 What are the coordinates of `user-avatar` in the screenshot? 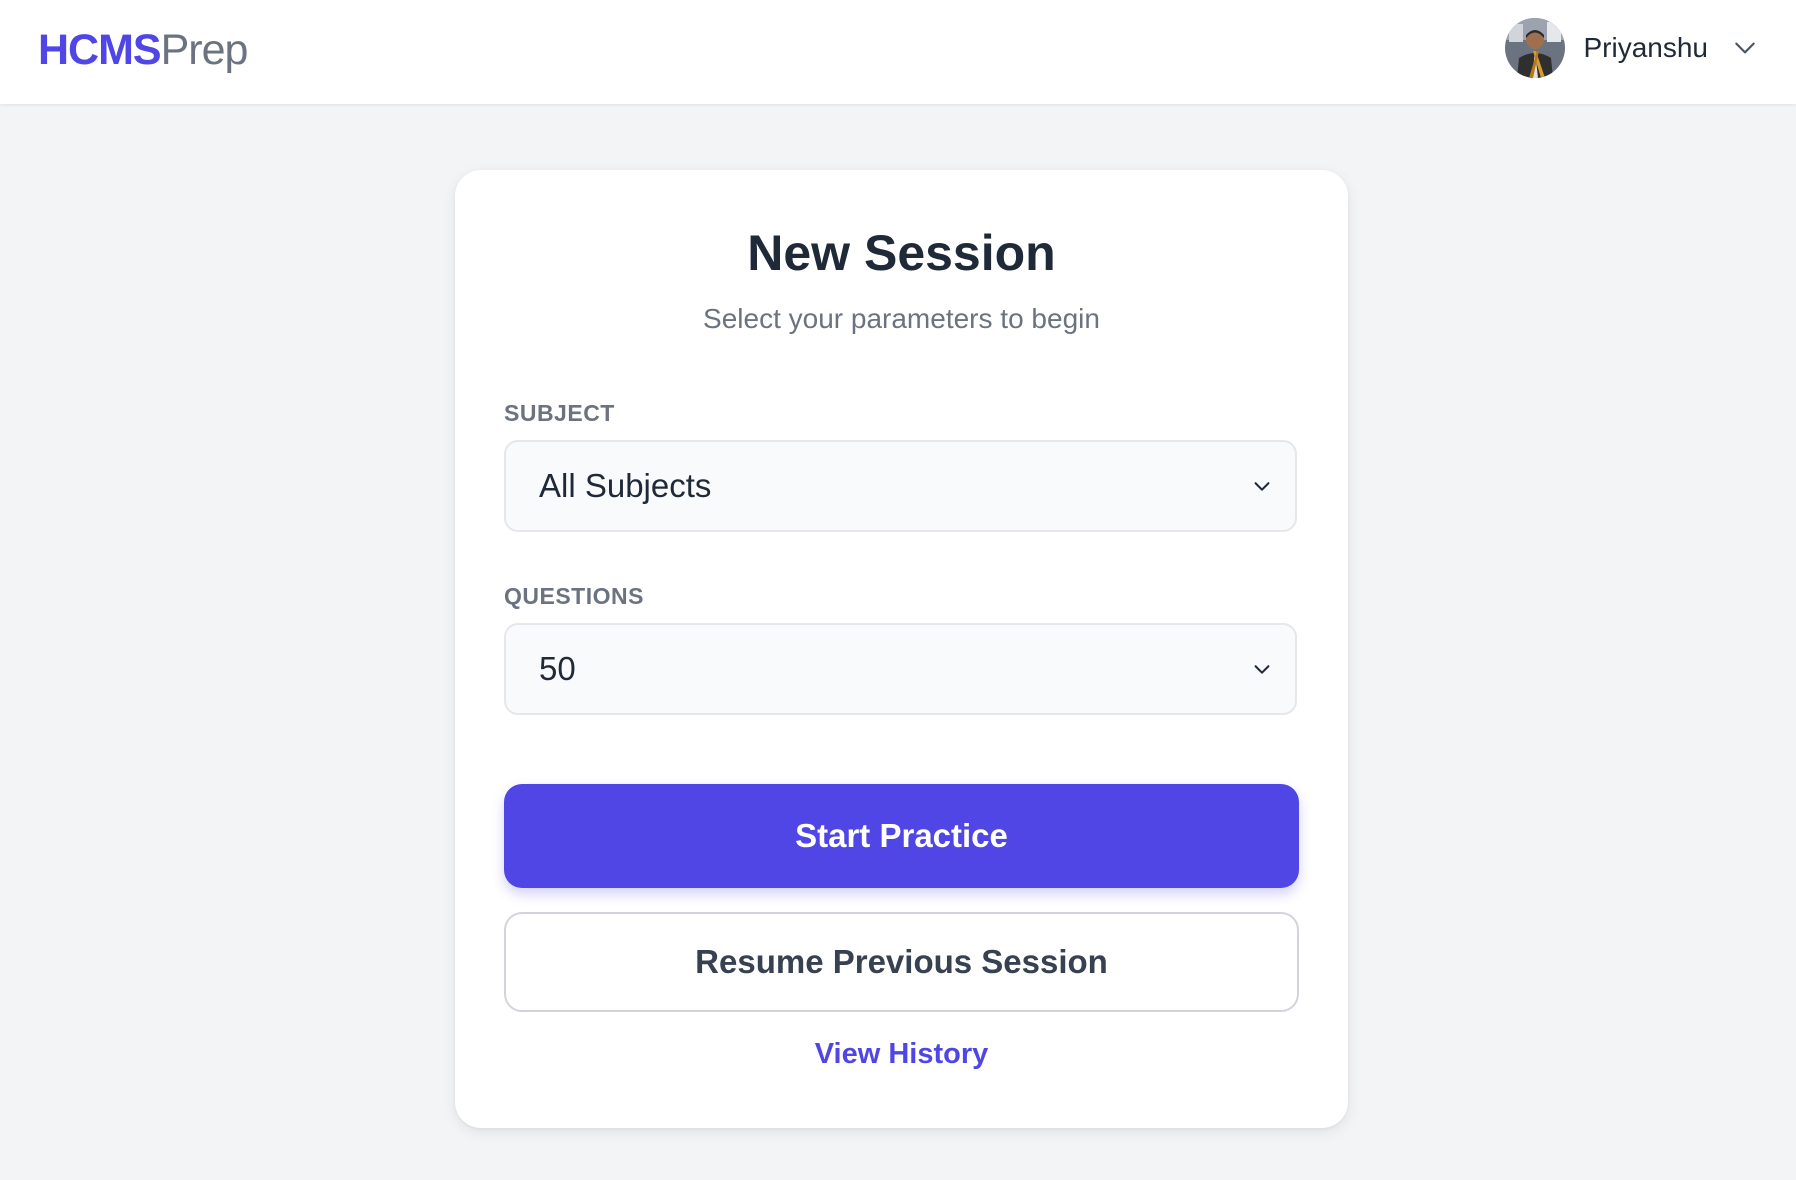 It's located at (1535, 48).